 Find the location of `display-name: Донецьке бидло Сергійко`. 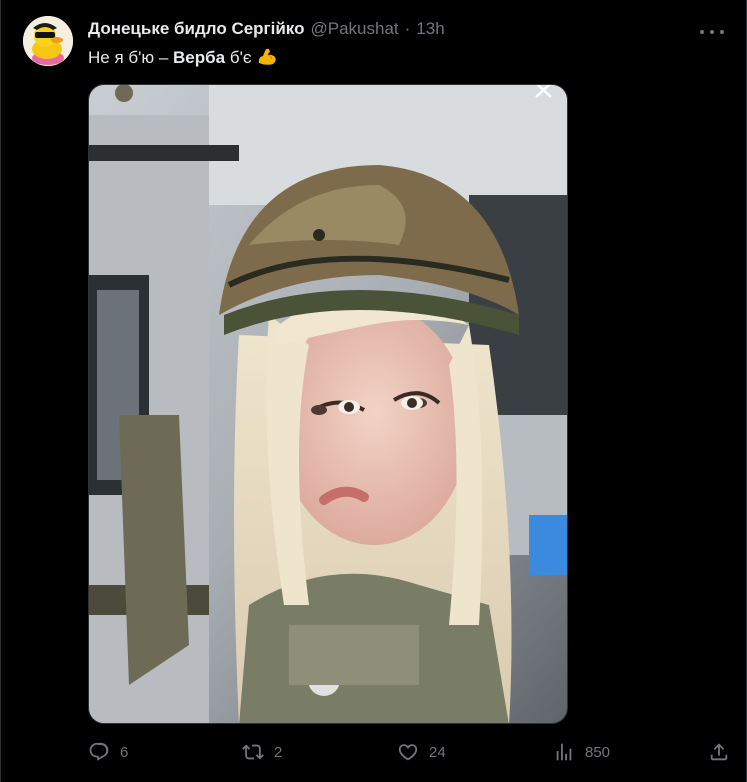

display-name: Донецьке бидло Сергійко is located at coordinates (196, 29).